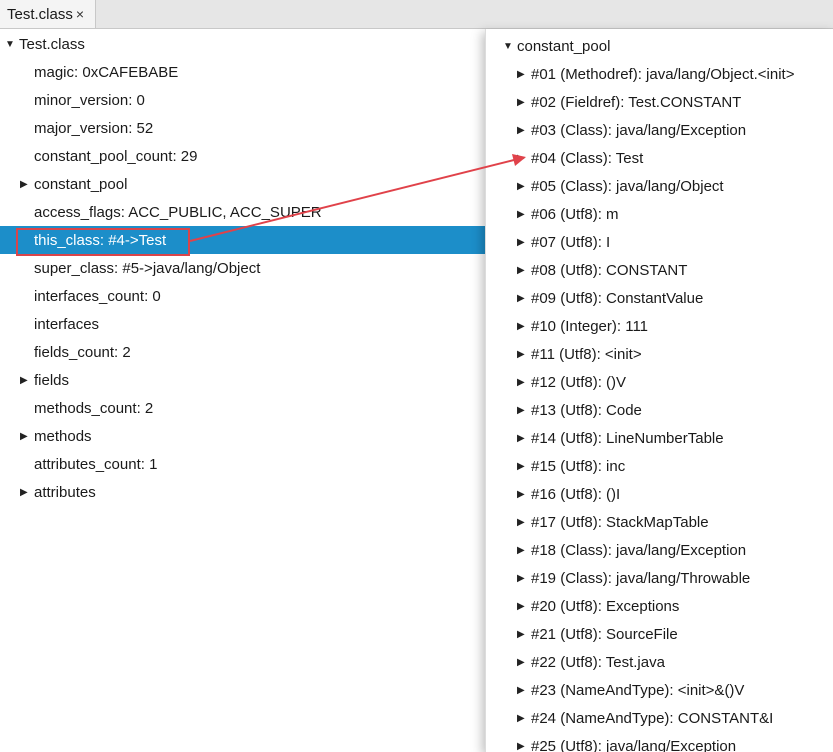 This screenshot has width=833, height=752. What do you see at coordinates (89, 100) in the screenshot?
I see `tree-item-label: minor_version: 0` at bounding box center [89, 100].